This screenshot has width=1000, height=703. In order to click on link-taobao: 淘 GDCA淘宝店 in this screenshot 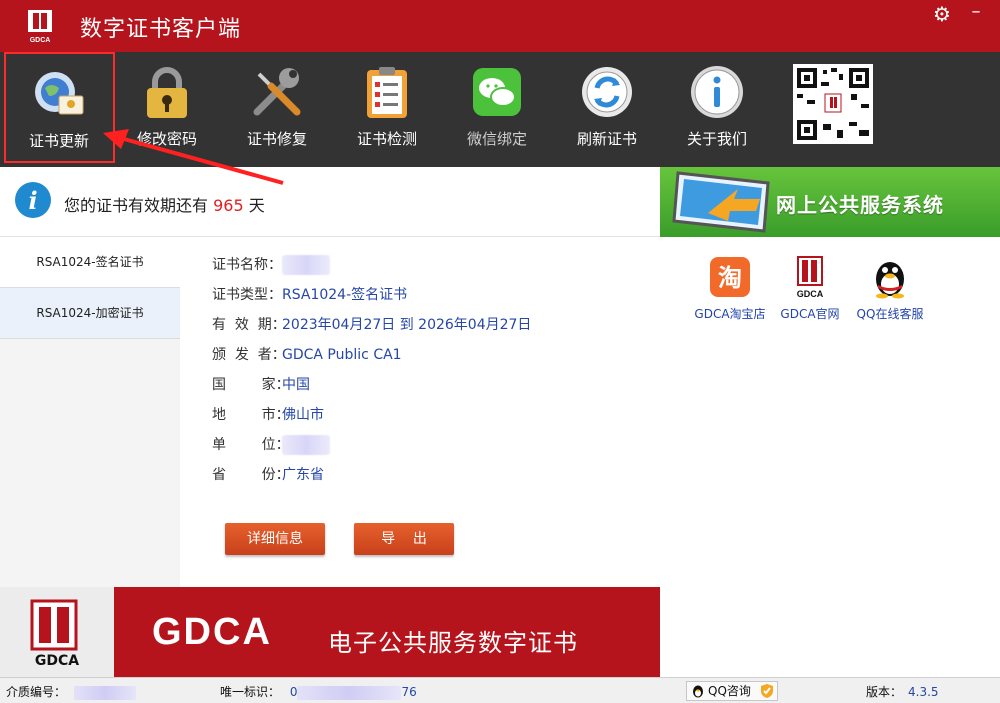, I will do `click(730, 288)`.